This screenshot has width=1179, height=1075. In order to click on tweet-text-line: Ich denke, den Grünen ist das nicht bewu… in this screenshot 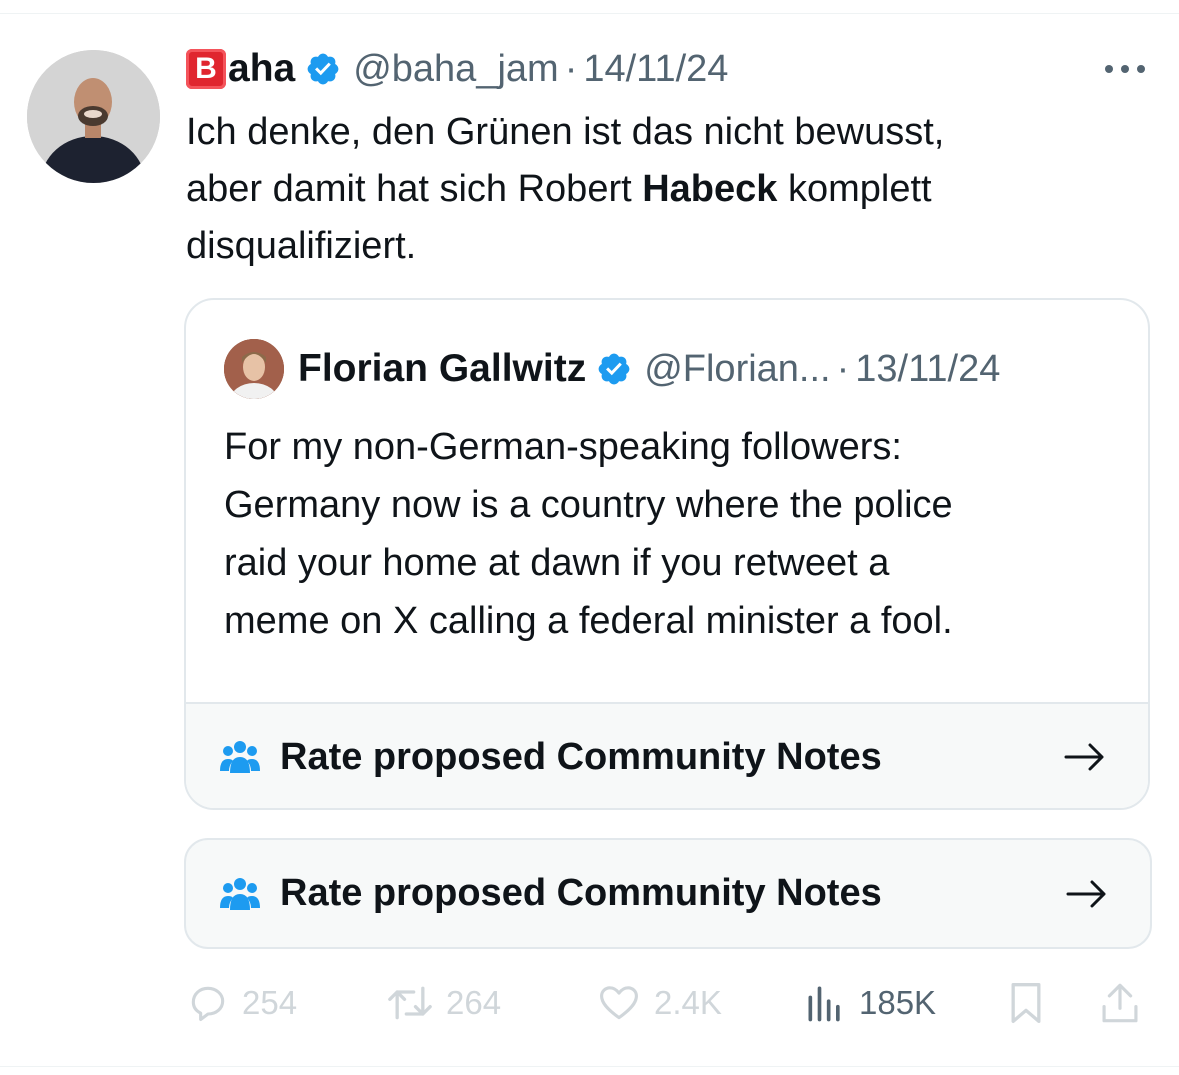, I will do `click(565, 132)`.